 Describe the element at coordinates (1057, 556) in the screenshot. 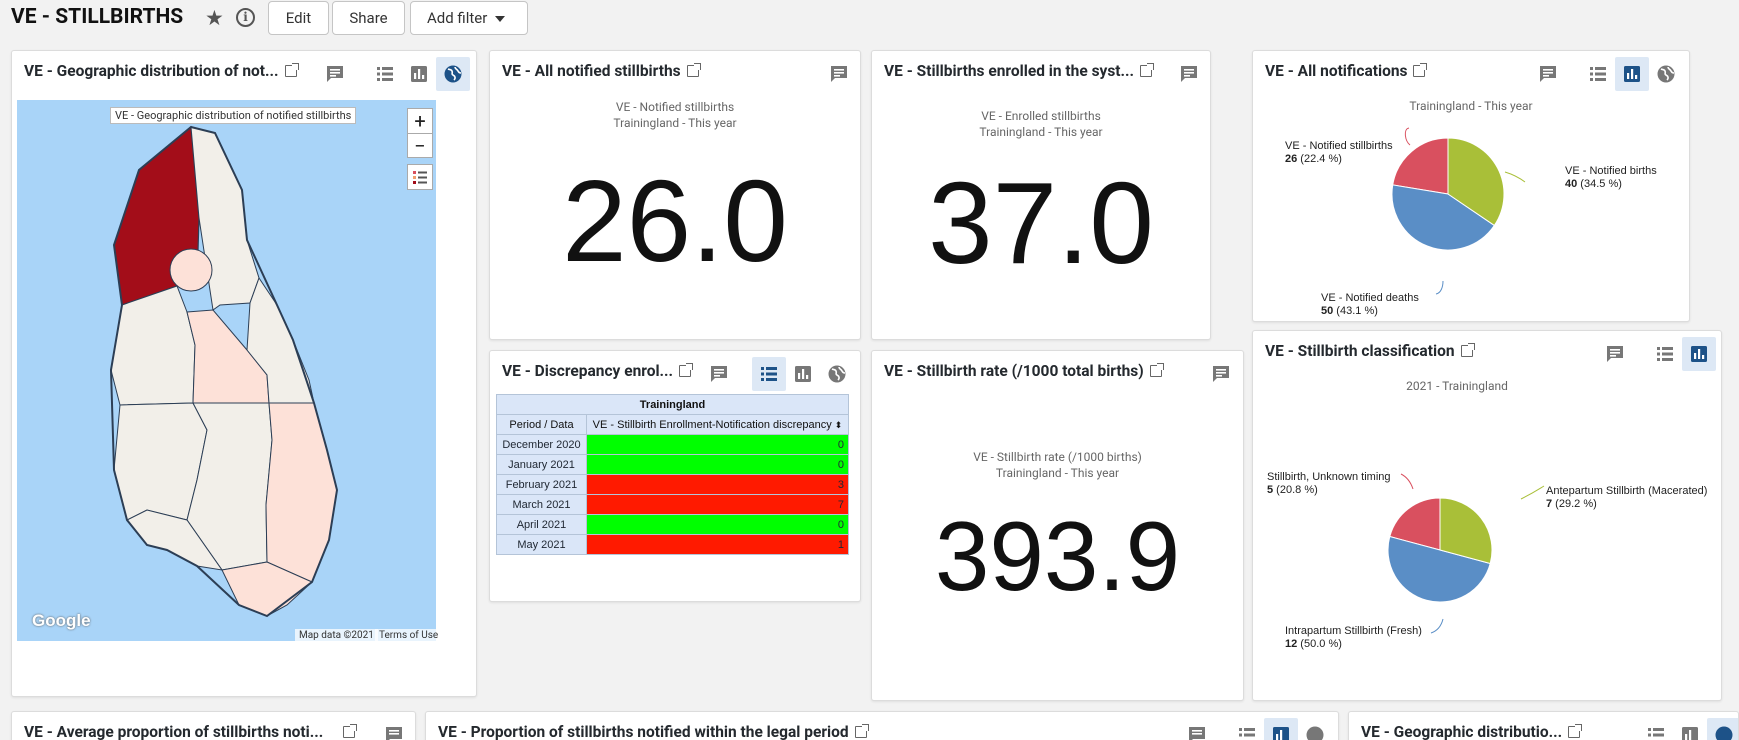

I see `single-value: 393.9` at that location.